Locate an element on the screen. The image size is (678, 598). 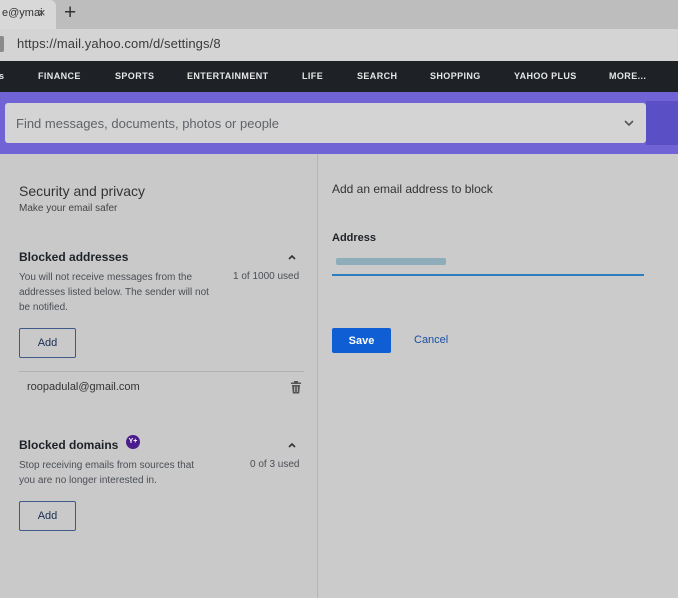
yahoo-plus-badge-text: Y+ is located at coordinates (133, 441).